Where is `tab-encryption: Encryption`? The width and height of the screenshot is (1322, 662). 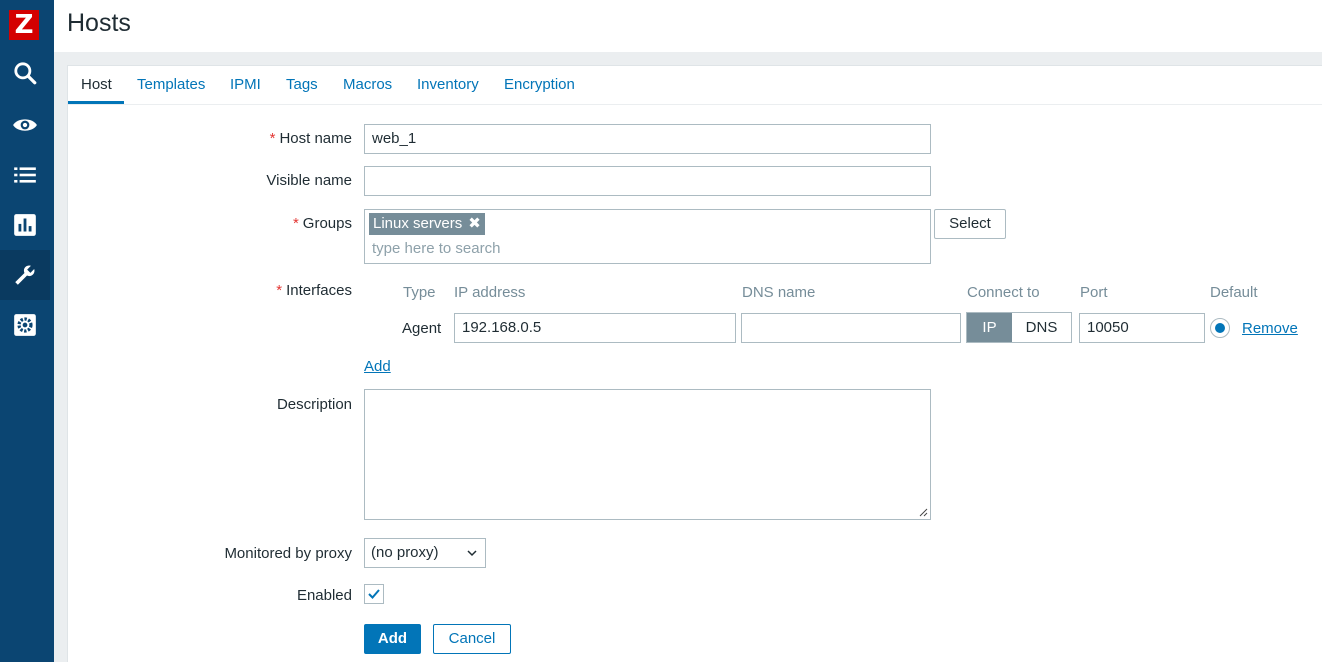
tab-encryption: Encryption is located at coordinates (539, 84).